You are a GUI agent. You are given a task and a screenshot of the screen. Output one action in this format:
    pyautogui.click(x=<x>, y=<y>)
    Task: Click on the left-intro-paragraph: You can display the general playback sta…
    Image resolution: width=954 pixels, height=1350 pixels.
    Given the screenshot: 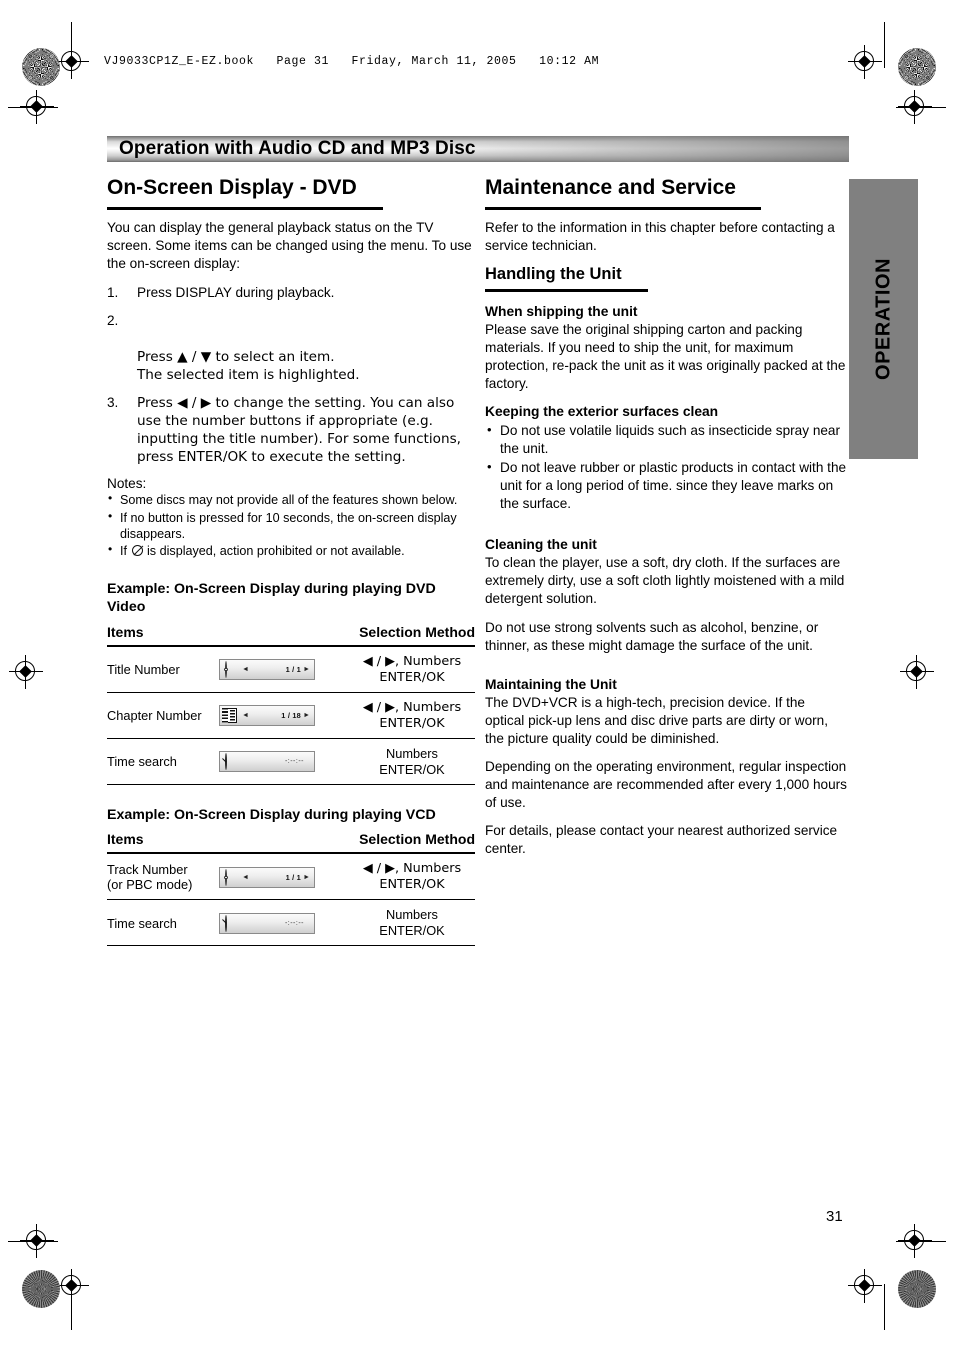 What is the action you would take?
    pyautogui.click(x=289, y=246)
    